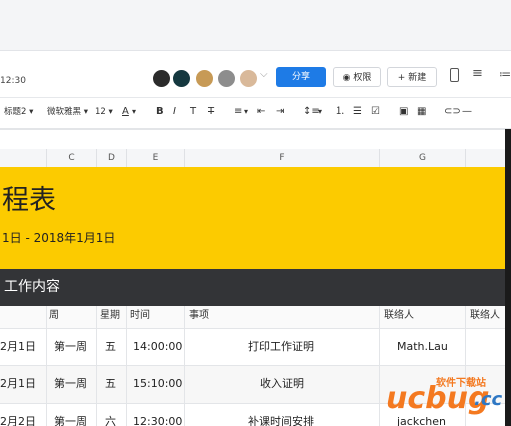 The width and height of the screenshot is (511, 426). What do you see at coordinates (477, 74) in the screenshot?
I see `menu-icon: ≡` at bounding box center [477, 74].